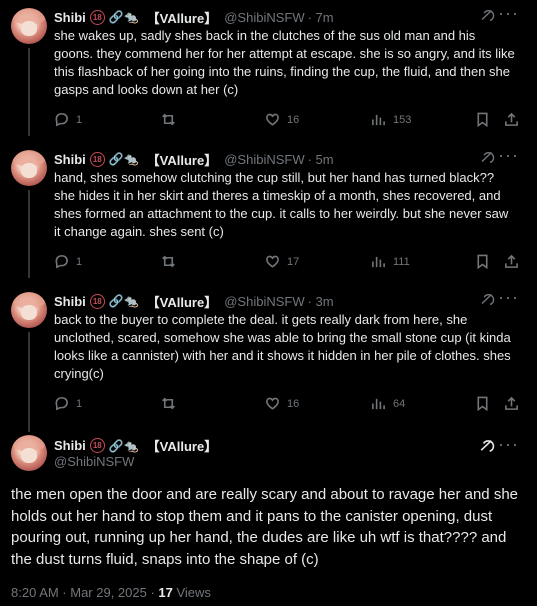 The height and width of the screenshot is (606, 537). I want to click on action-bar: 1 16 64, so click(287, 406).